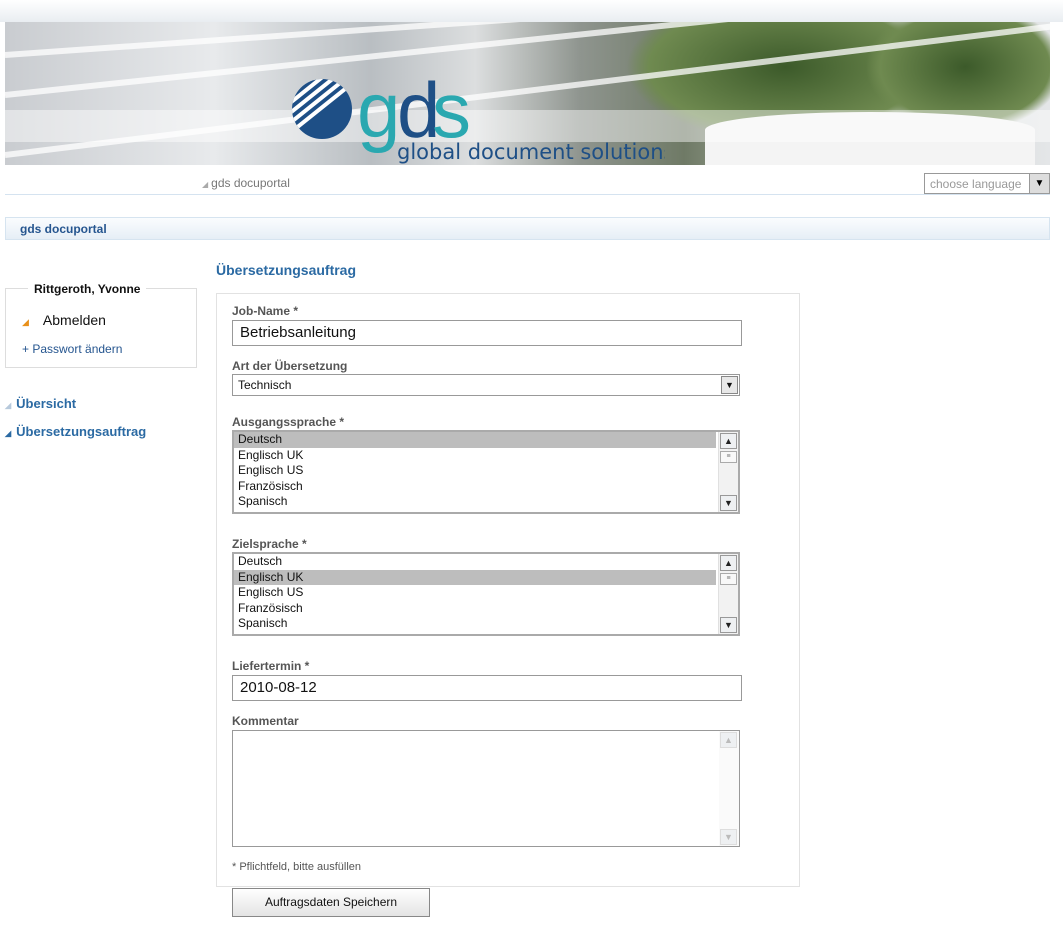  Describe the element at coordinates (46, 403) in the screenshot. I see `nav-label: Übersicht` at that location.